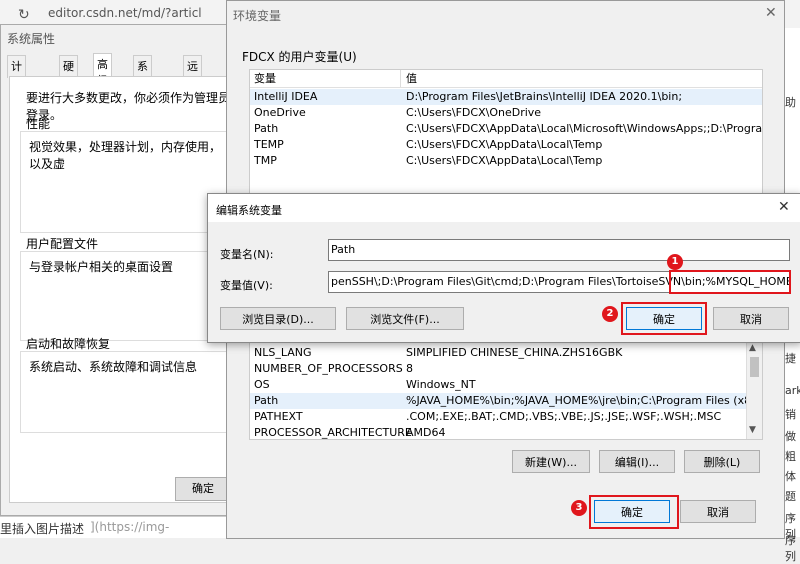 Image resolution: width=800 pixels, height=564 pixels. I want to click on dialog-cancel-button: 取消, so click(751, 318).